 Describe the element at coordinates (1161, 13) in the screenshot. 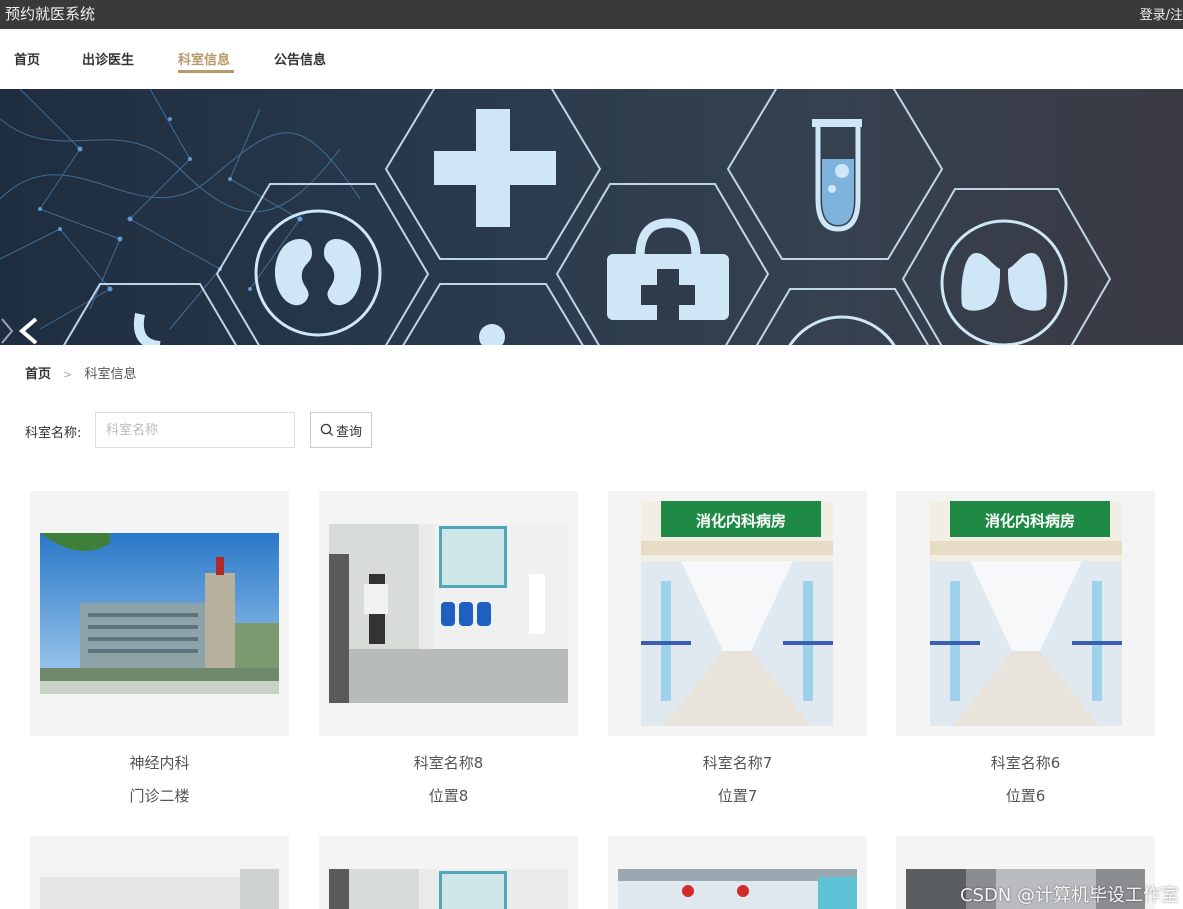

I see `login-register-link: 登录/注` at that location.